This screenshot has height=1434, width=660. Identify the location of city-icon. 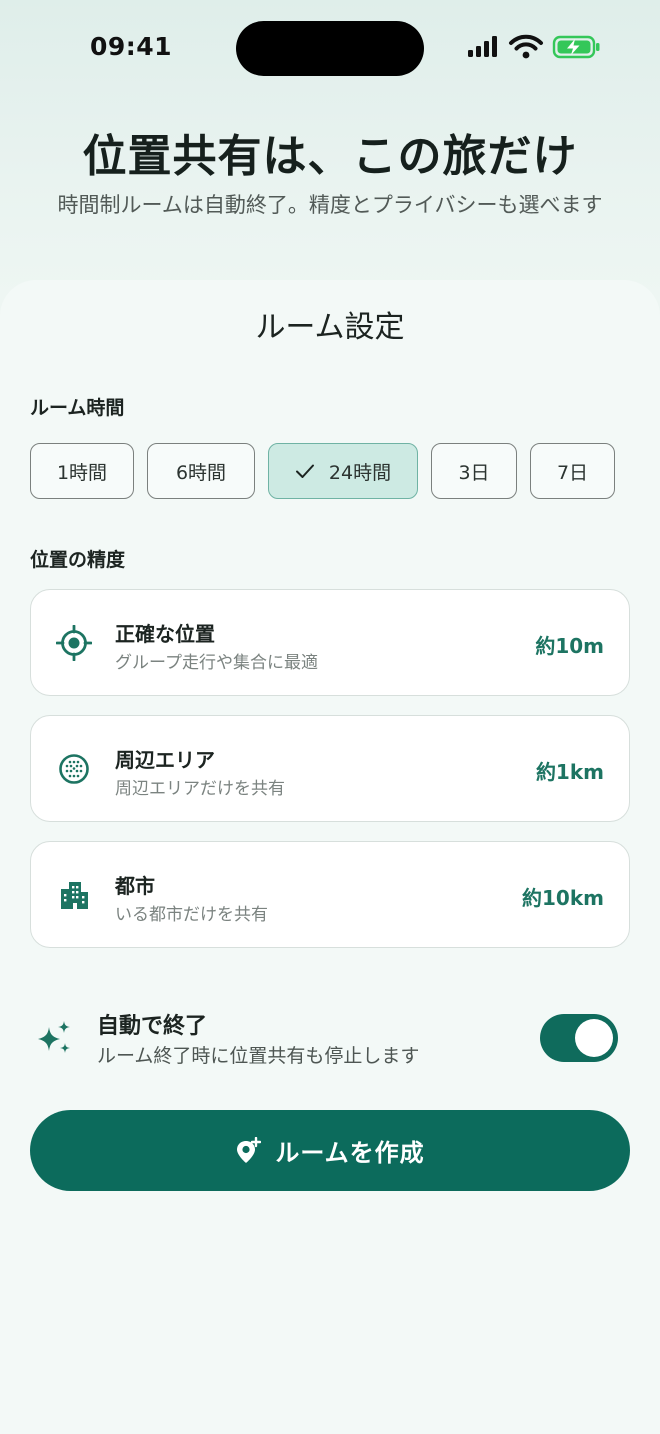
(74, 895).